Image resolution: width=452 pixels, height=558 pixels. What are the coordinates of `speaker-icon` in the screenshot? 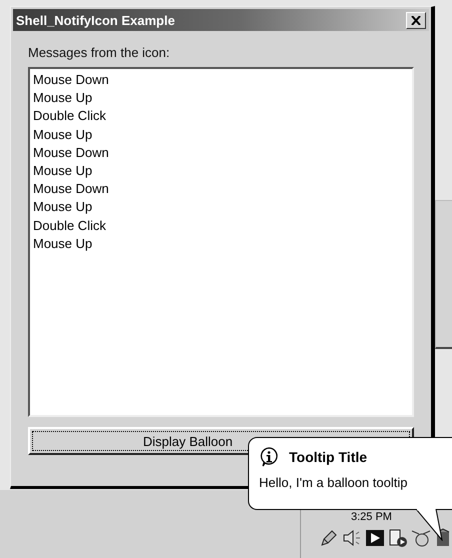 It's located at (352, 538).